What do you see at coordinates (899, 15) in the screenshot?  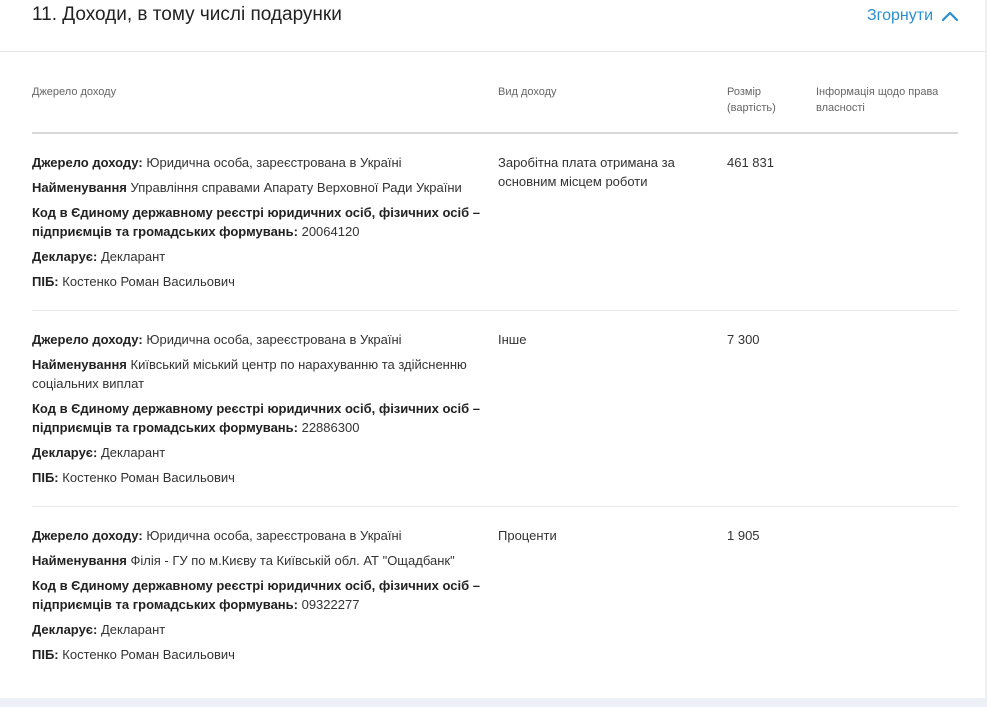 I see `collapse-label: Згорнути` at bounding box center [899, 15].